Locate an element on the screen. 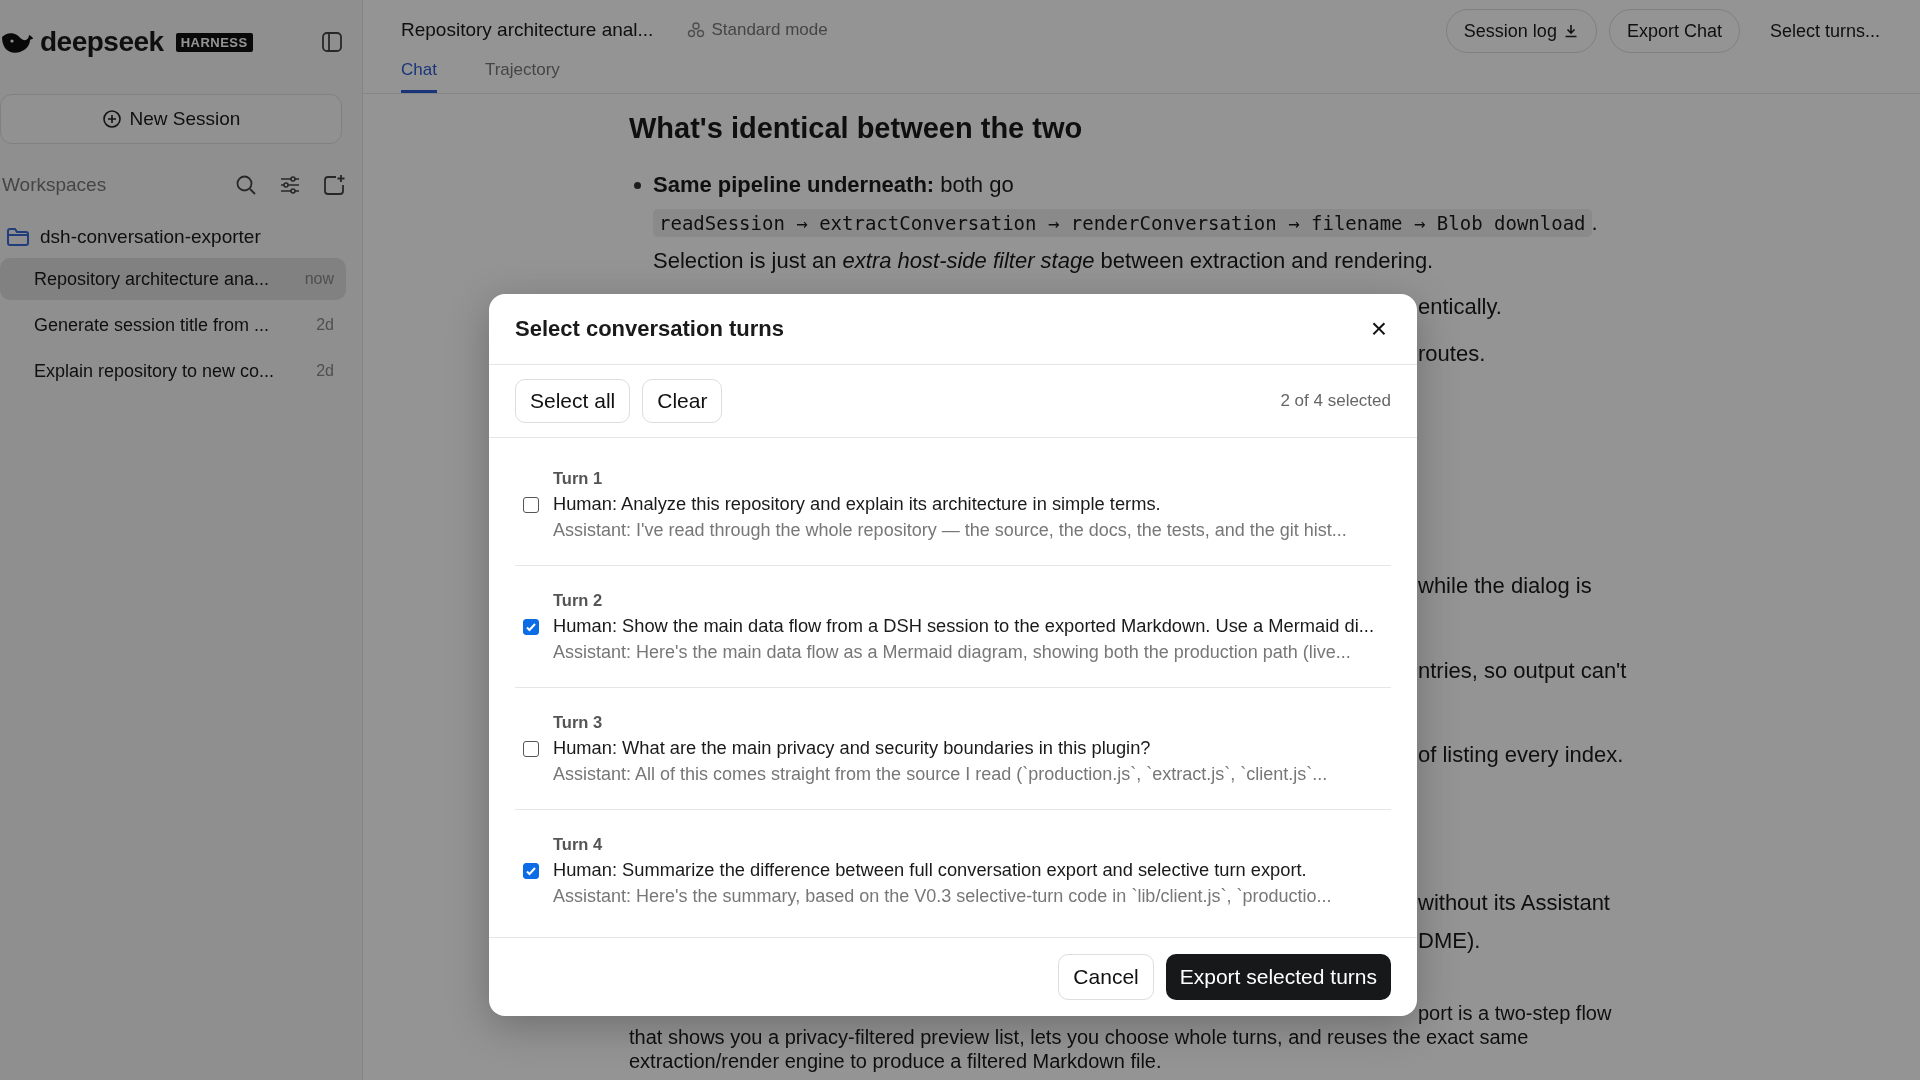  text-line: port is a two-step flow is located at coordinates (1515, 1013).